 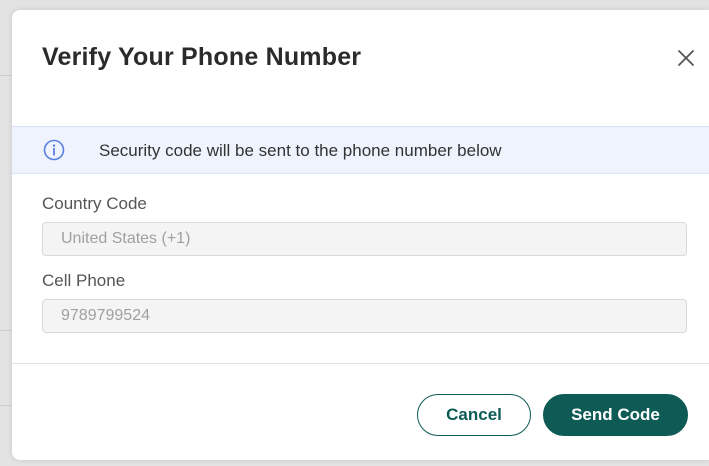 What do you see at coordinates (202, 57) in the screenshot?
I see `dialog-title: Verify Your Phone Number` at bounding box center [202, 57].